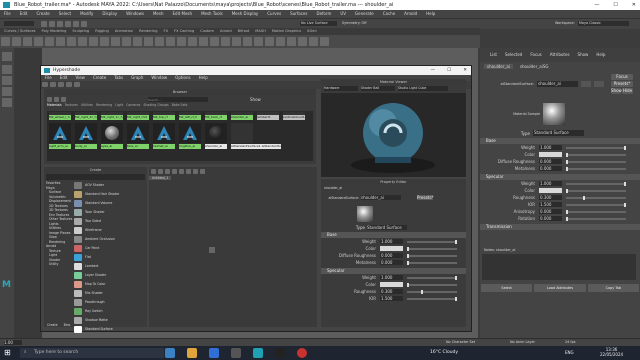  Describe the element at coordinates (586, 84) in the screenshot. I see `ae-node-select-icon` at that location.